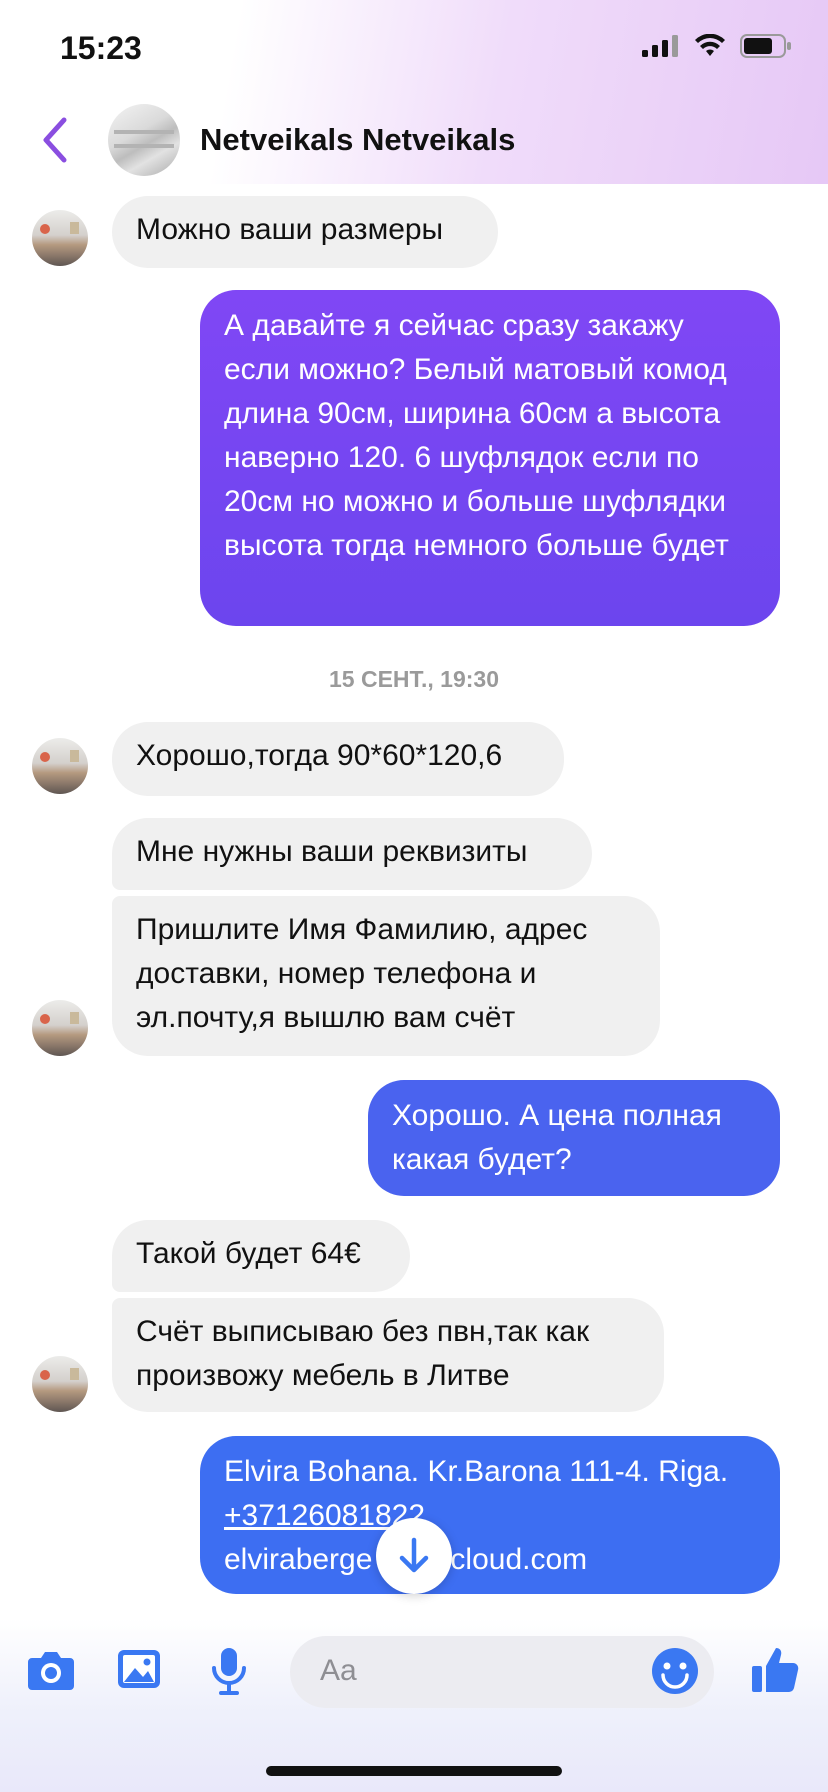 This screenshot has width=828, height=1792. What do you see at coordinates (352, 854) in the screenshot?
I see `incoming-message: Мне нужны ваши реквизиты` at bounding box center [352, 854].